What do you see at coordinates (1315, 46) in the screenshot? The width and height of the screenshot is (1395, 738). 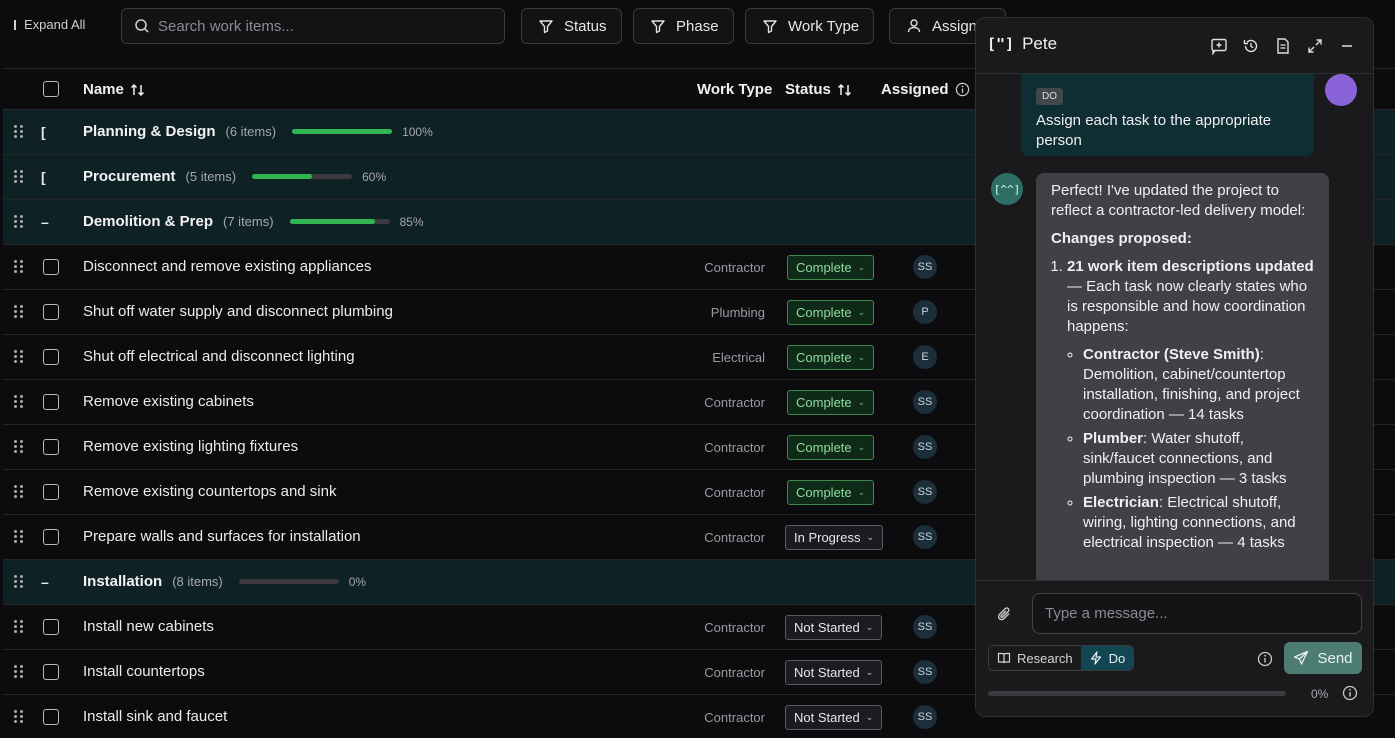 I see `expand-icon` at bounding box center [1315, 46].